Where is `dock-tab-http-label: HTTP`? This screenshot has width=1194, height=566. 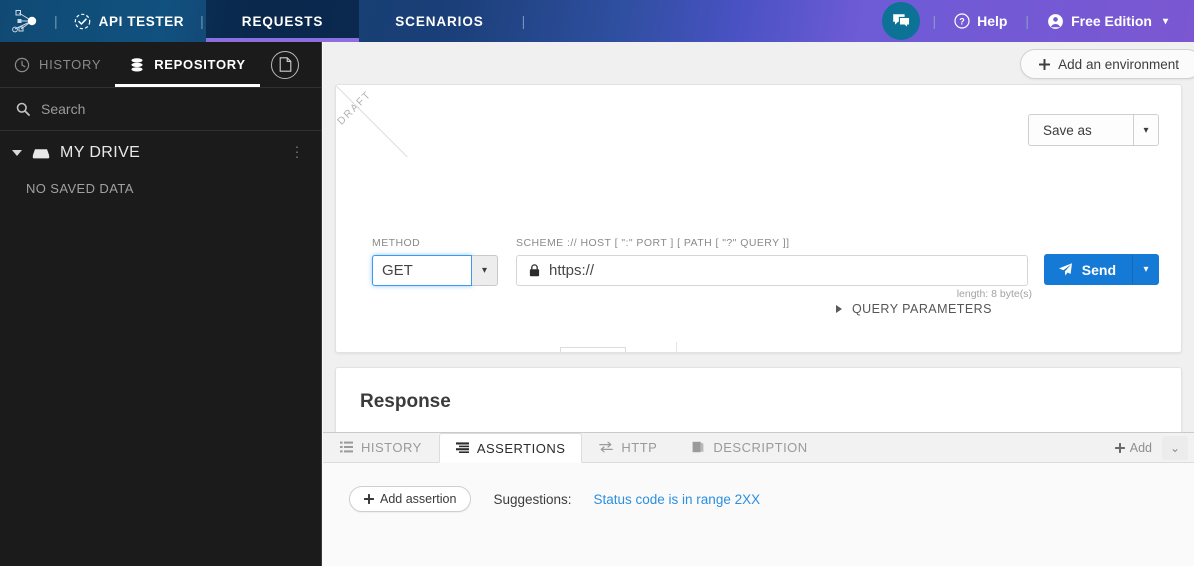
dock-tab-http-label: HTTP is located at coordinates (639, 447).